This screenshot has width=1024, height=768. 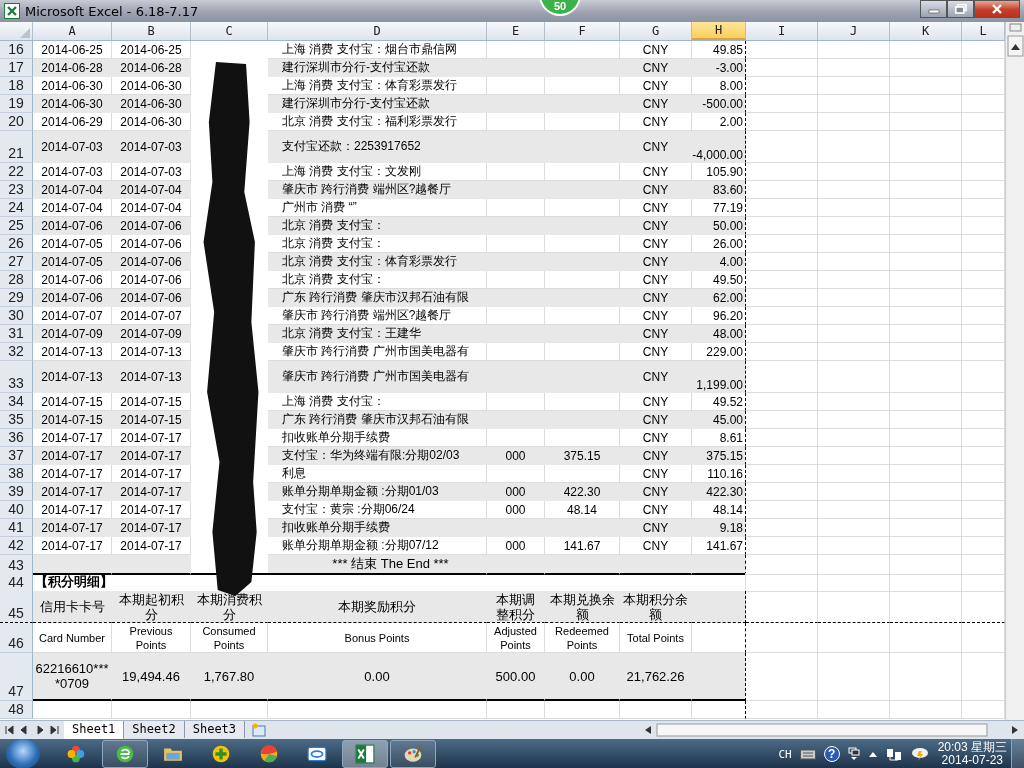 I want to click on show-desktop-button, so click(x=1017, y=753).